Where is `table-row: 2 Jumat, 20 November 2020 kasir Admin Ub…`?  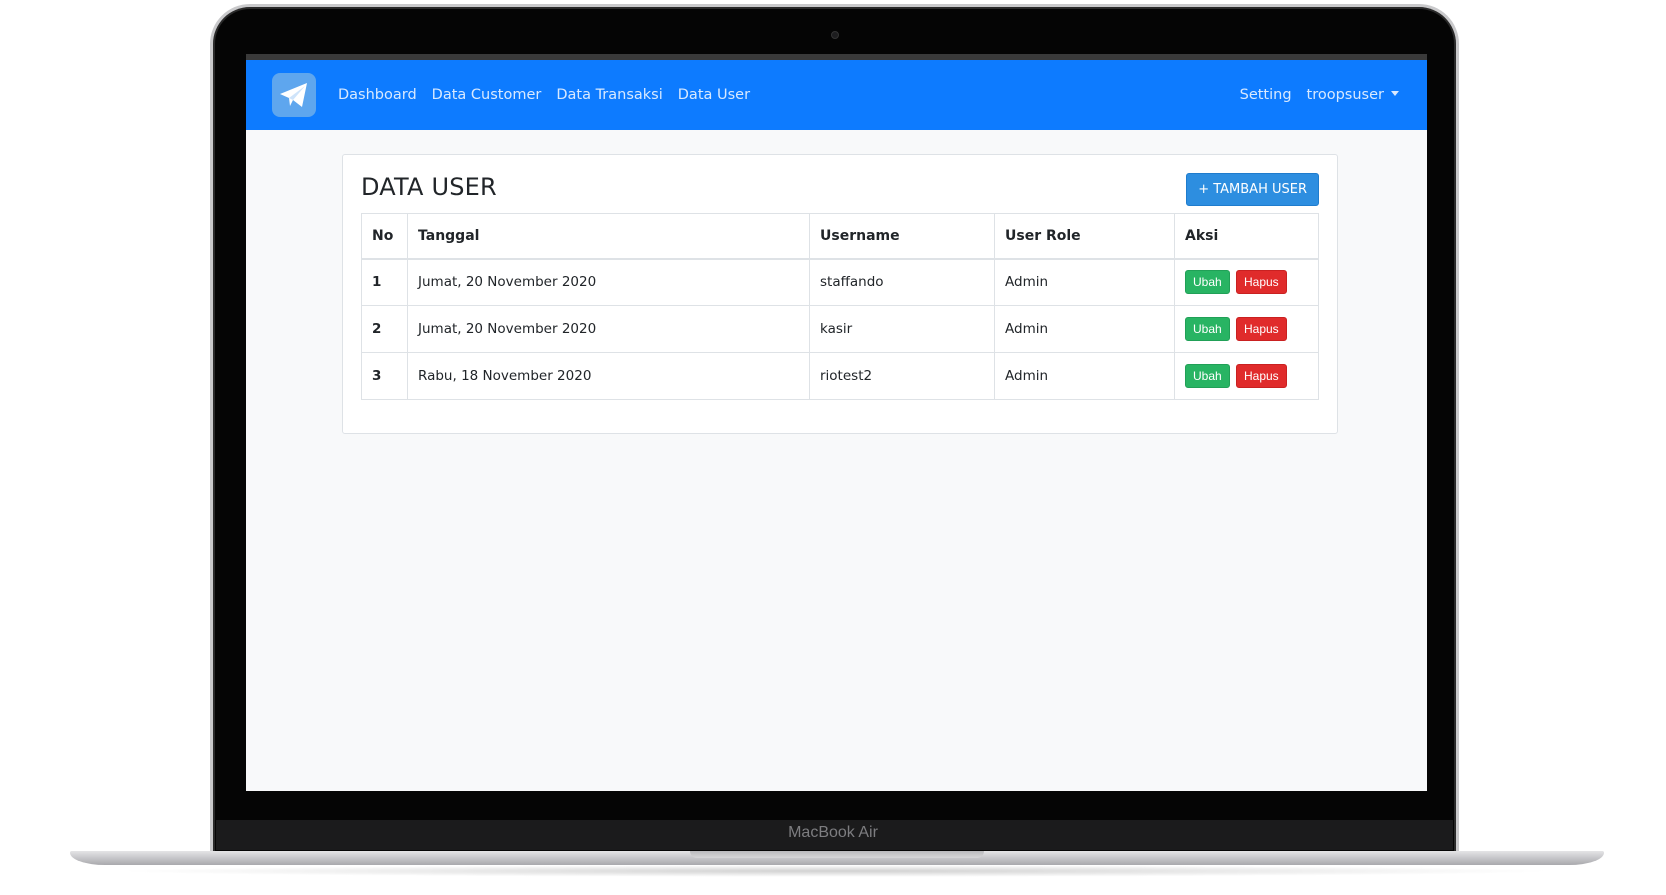
table-row: 2 Jumat, 20 November 2020 kasir Admin Ub… is located at coordinates (840, 329).